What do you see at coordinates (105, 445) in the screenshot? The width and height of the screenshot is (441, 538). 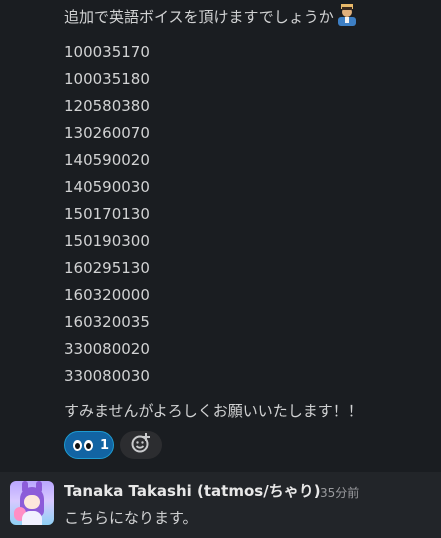 I see `reaction-count: 1` at bounding box center [105, 445].